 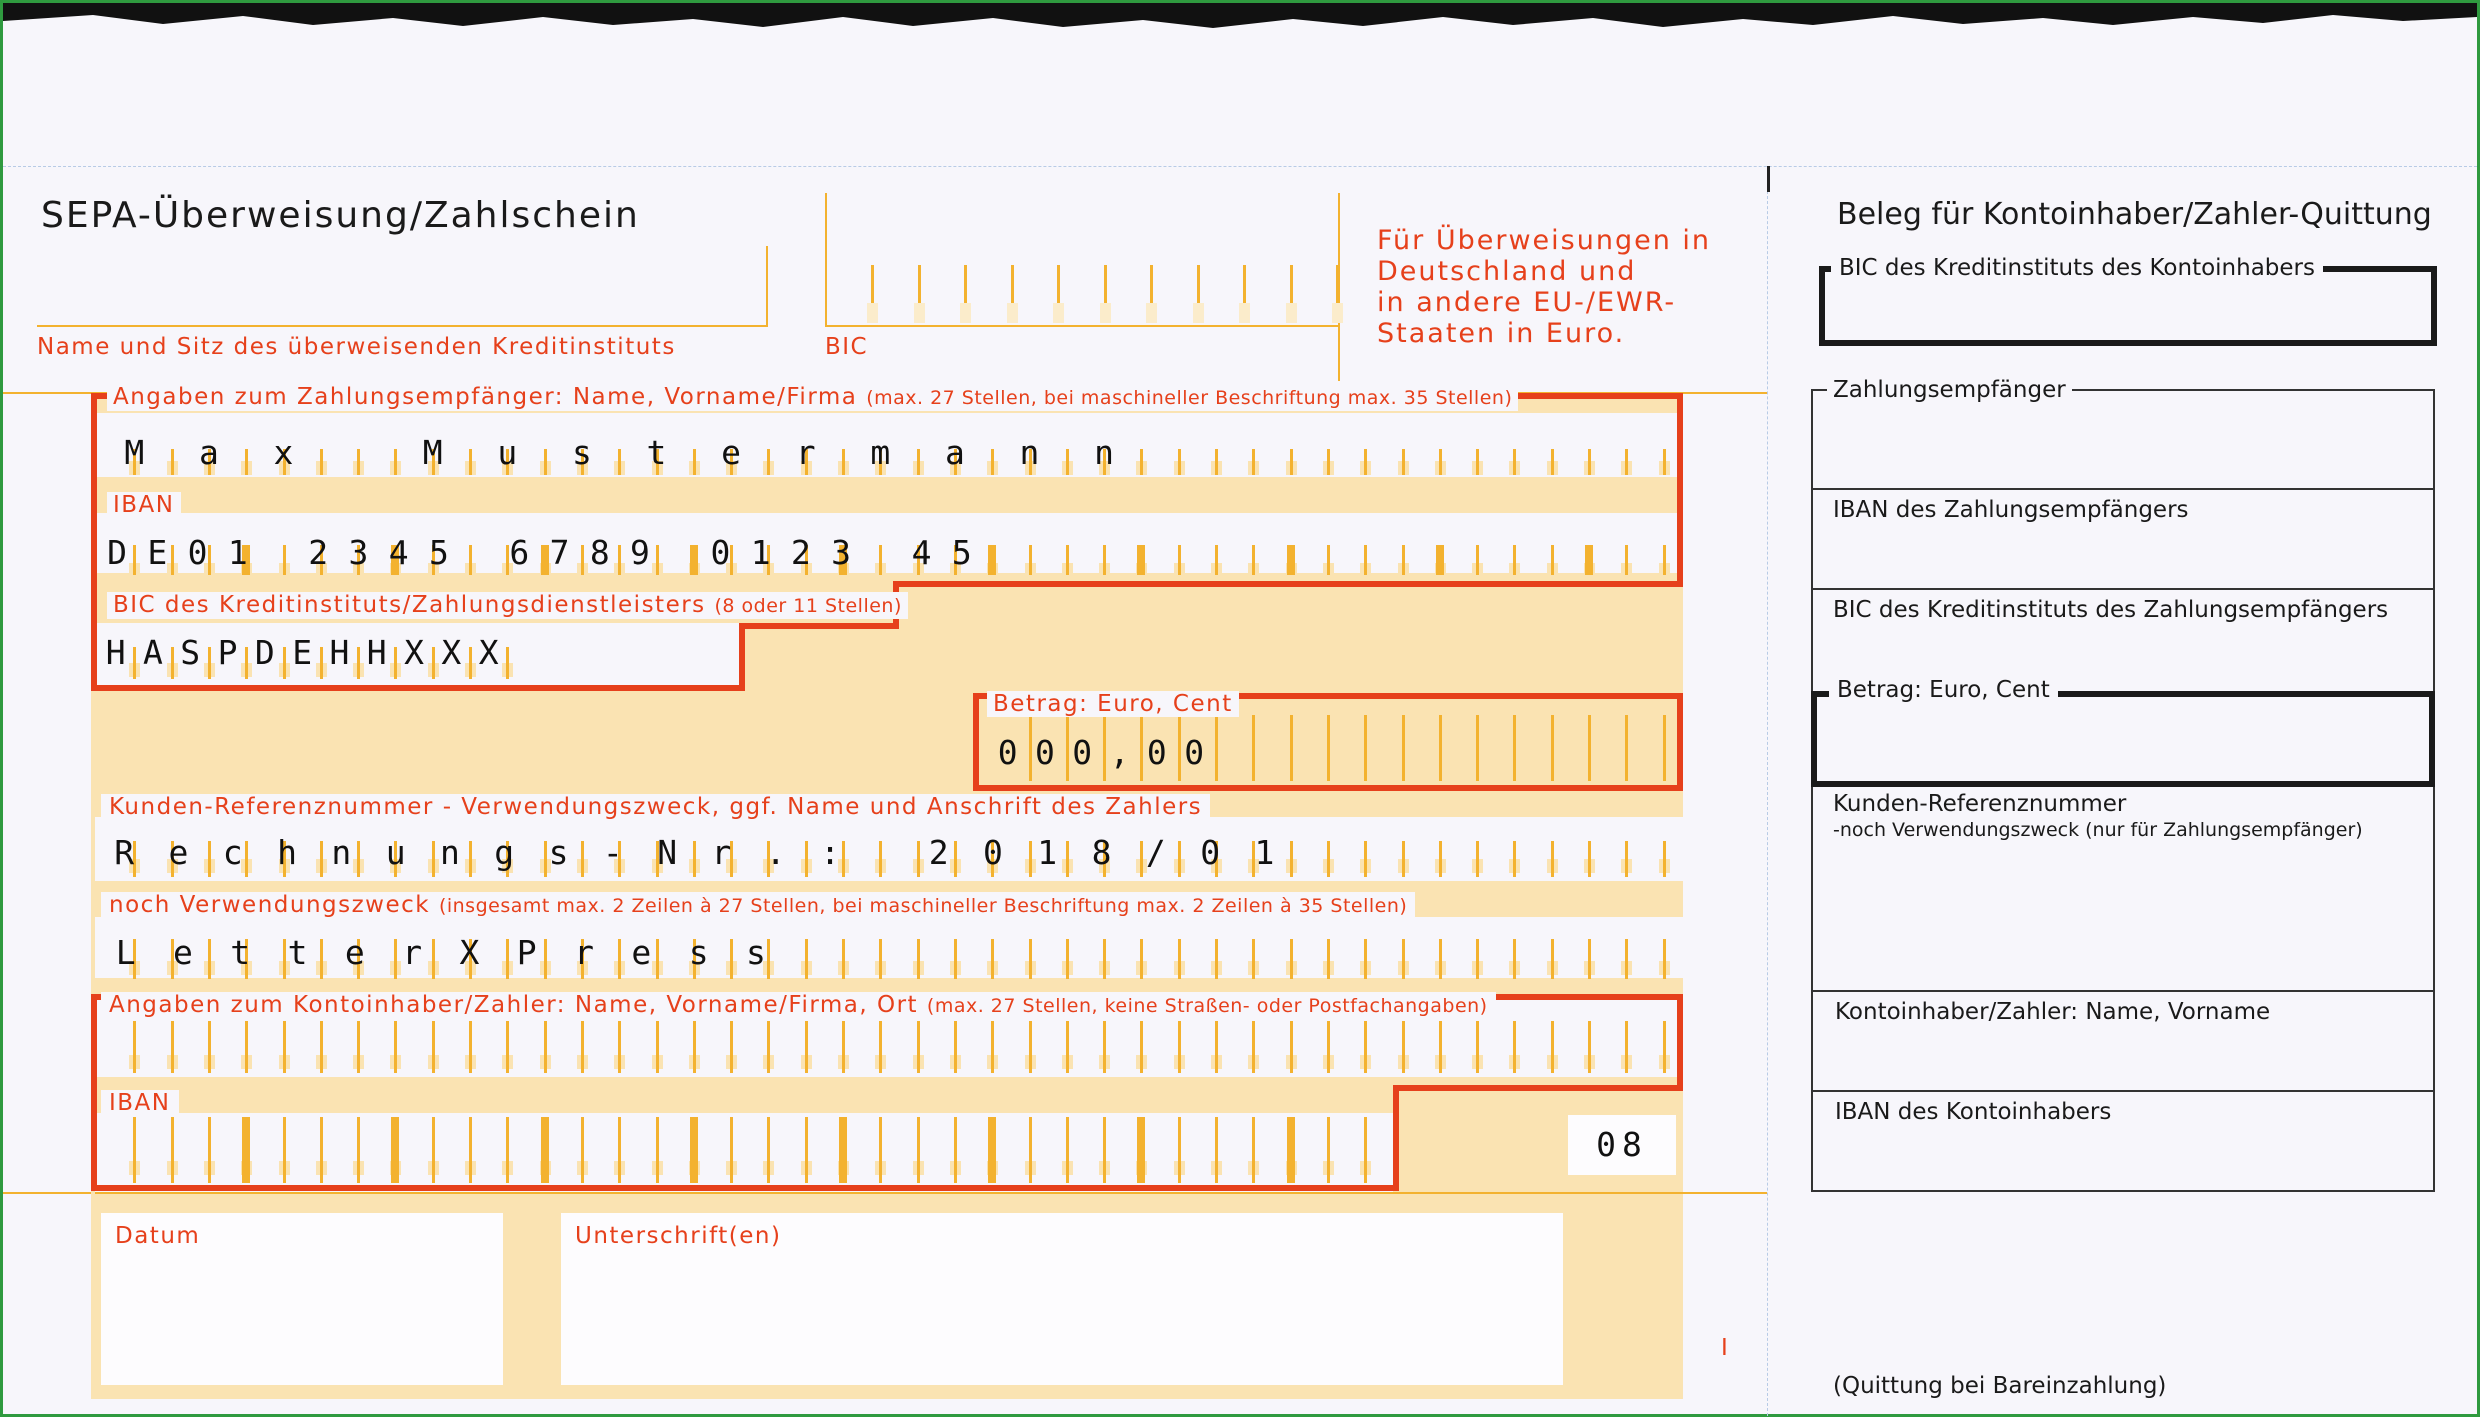 What do you see at coordinates (1501, 333) in the screenshot?
I see `eu-notice-line: Staaten in Euro.` at bounding box center [1501, 333].